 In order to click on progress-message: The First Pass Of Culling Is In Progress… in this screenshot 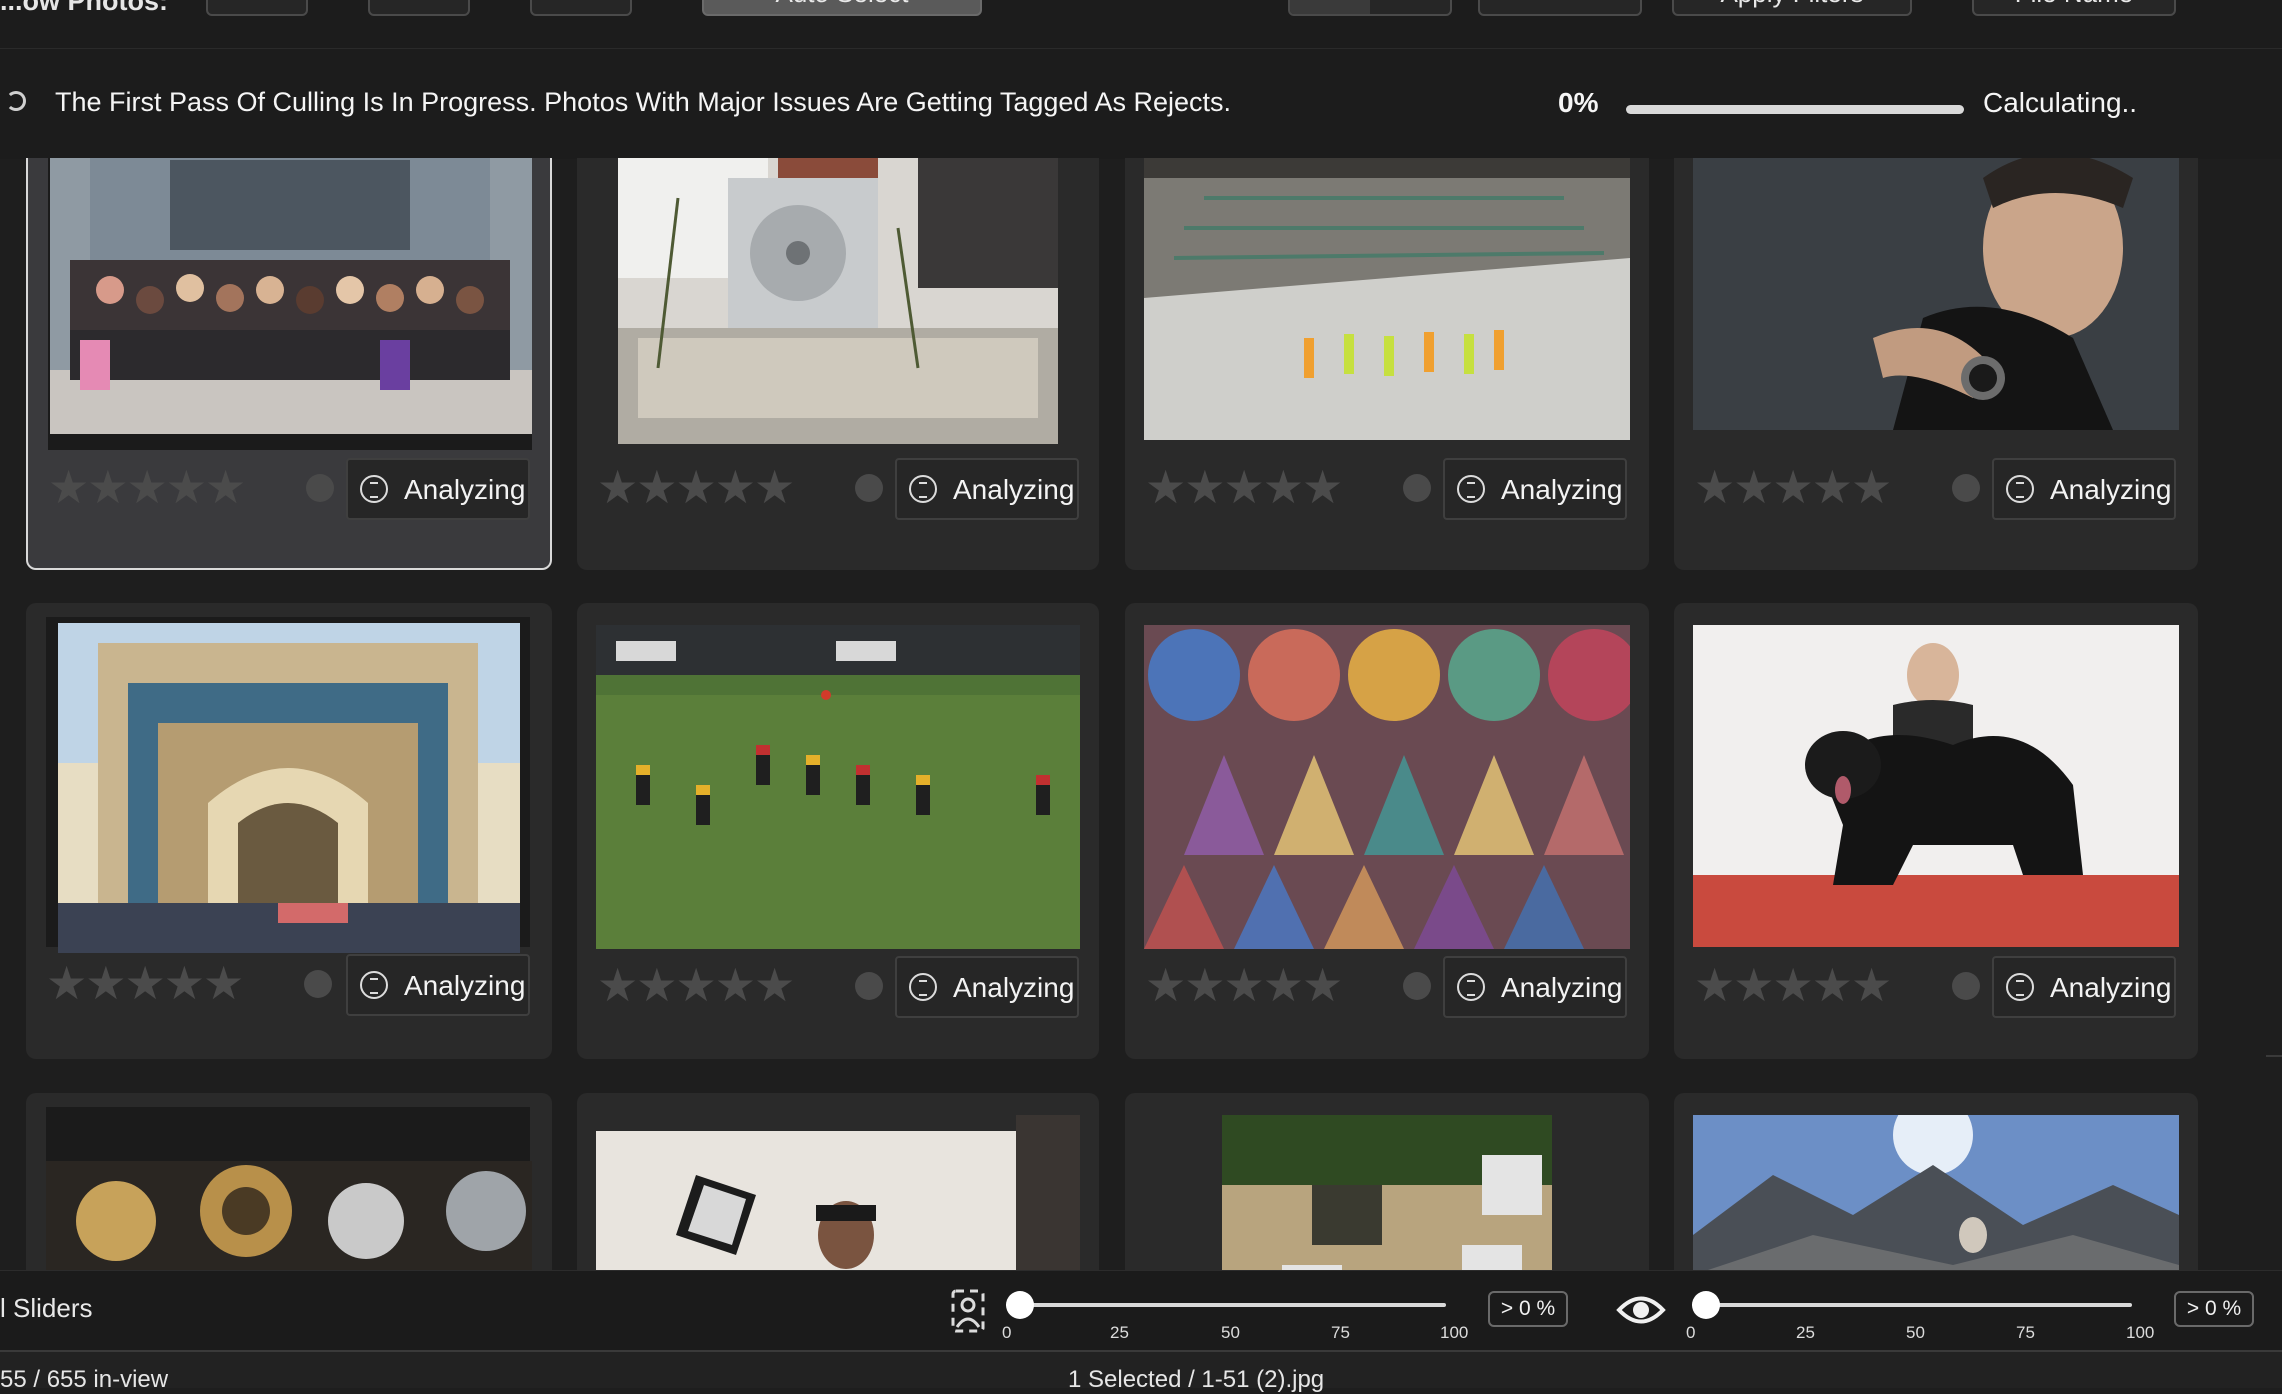, I will do `click(643, 102)`.